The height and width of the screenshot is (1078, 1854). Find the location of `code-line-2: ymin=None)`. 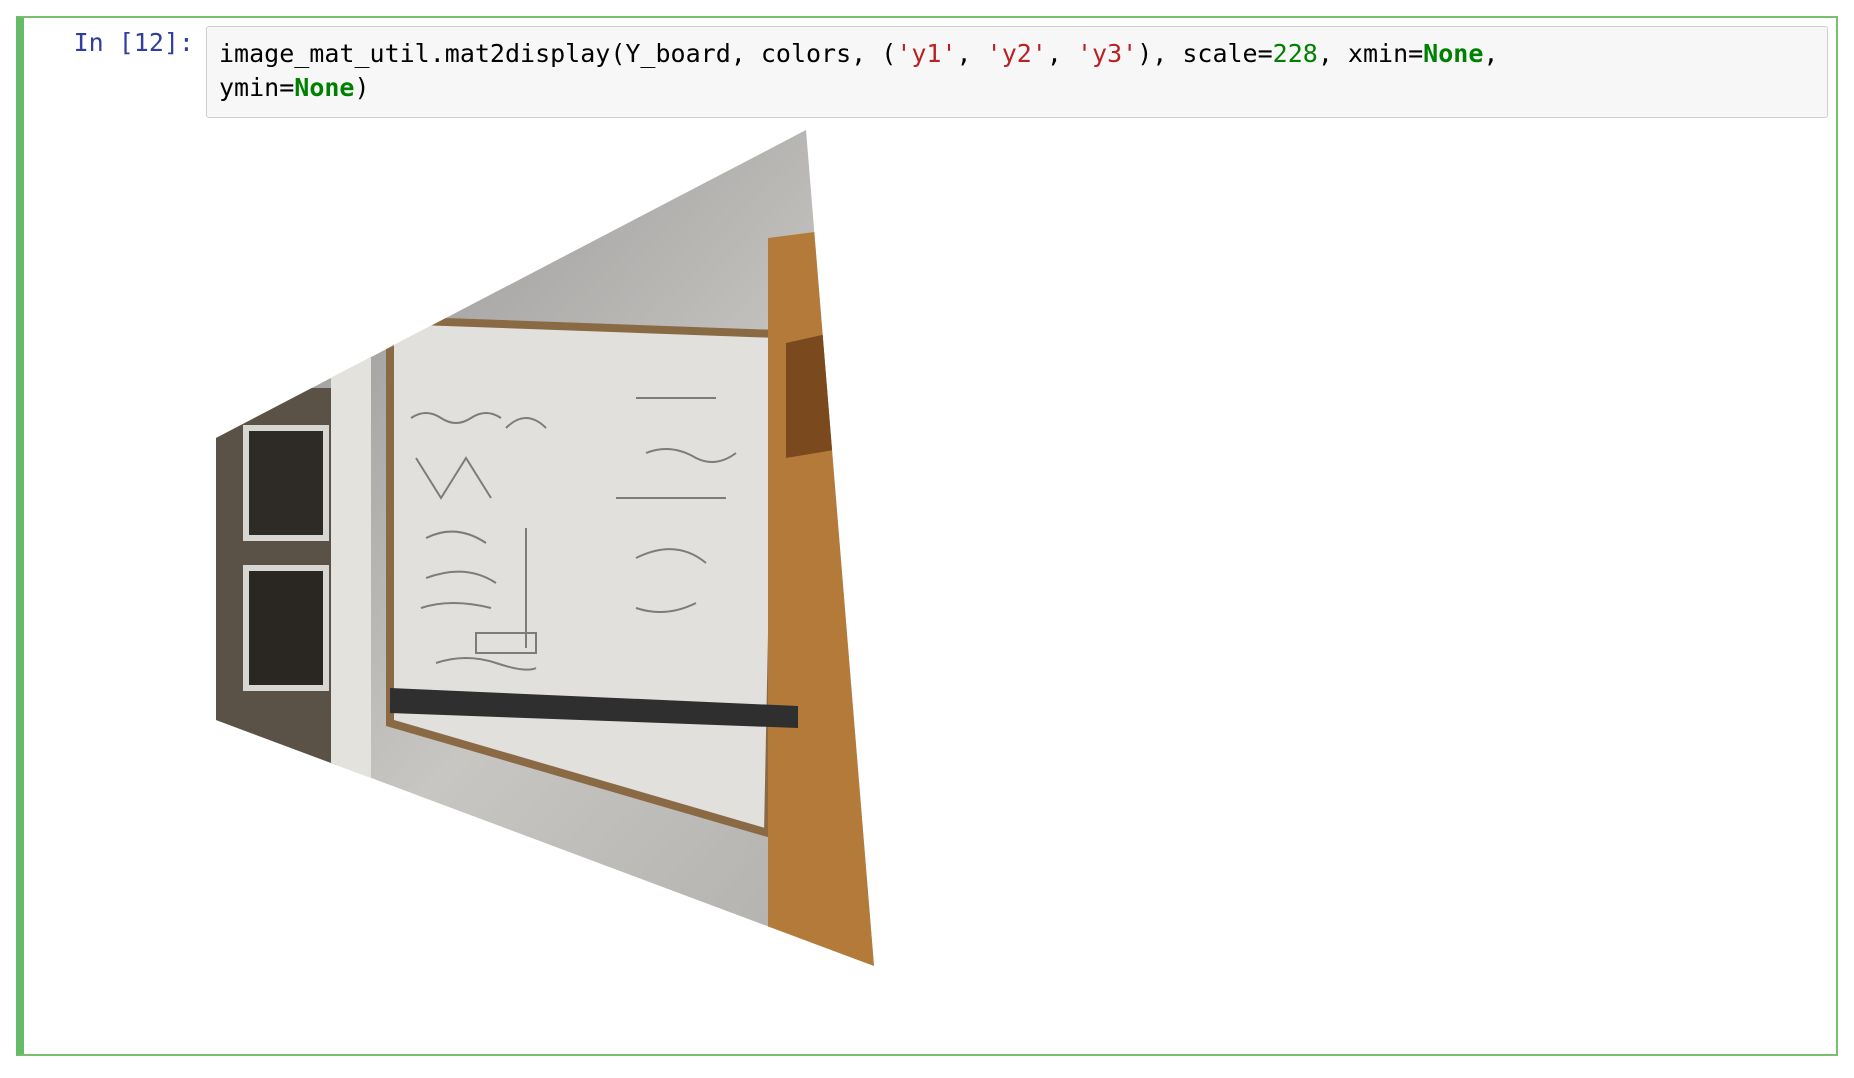

code-line-2: ymin=None) is located at coordinates (1017, 88).